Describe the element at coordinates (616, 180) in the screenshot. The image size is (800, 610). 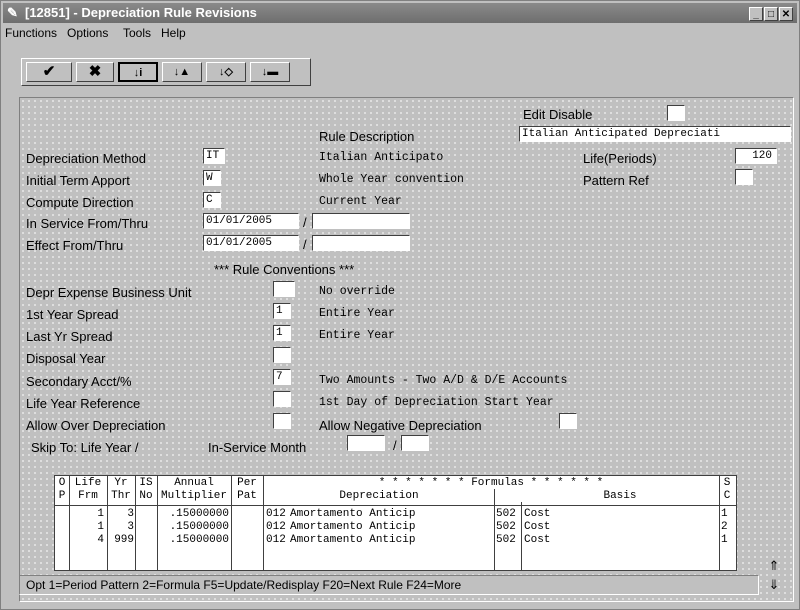
I see `pattern-ref-label: Pattern Ref` at that location.